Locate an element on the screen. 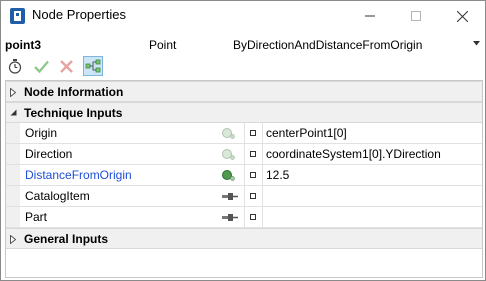  cross-icon is located at coordinates (66, 66).